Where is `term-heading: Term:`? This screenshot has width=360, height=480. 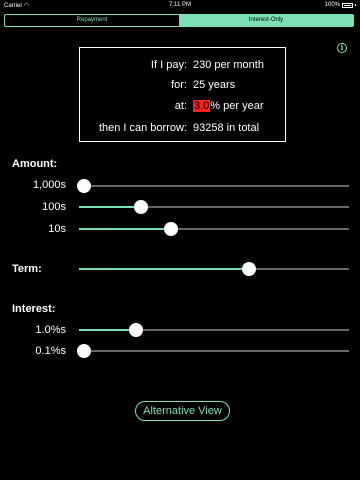 term-heading: Term: is located at coordinates (27, 269).